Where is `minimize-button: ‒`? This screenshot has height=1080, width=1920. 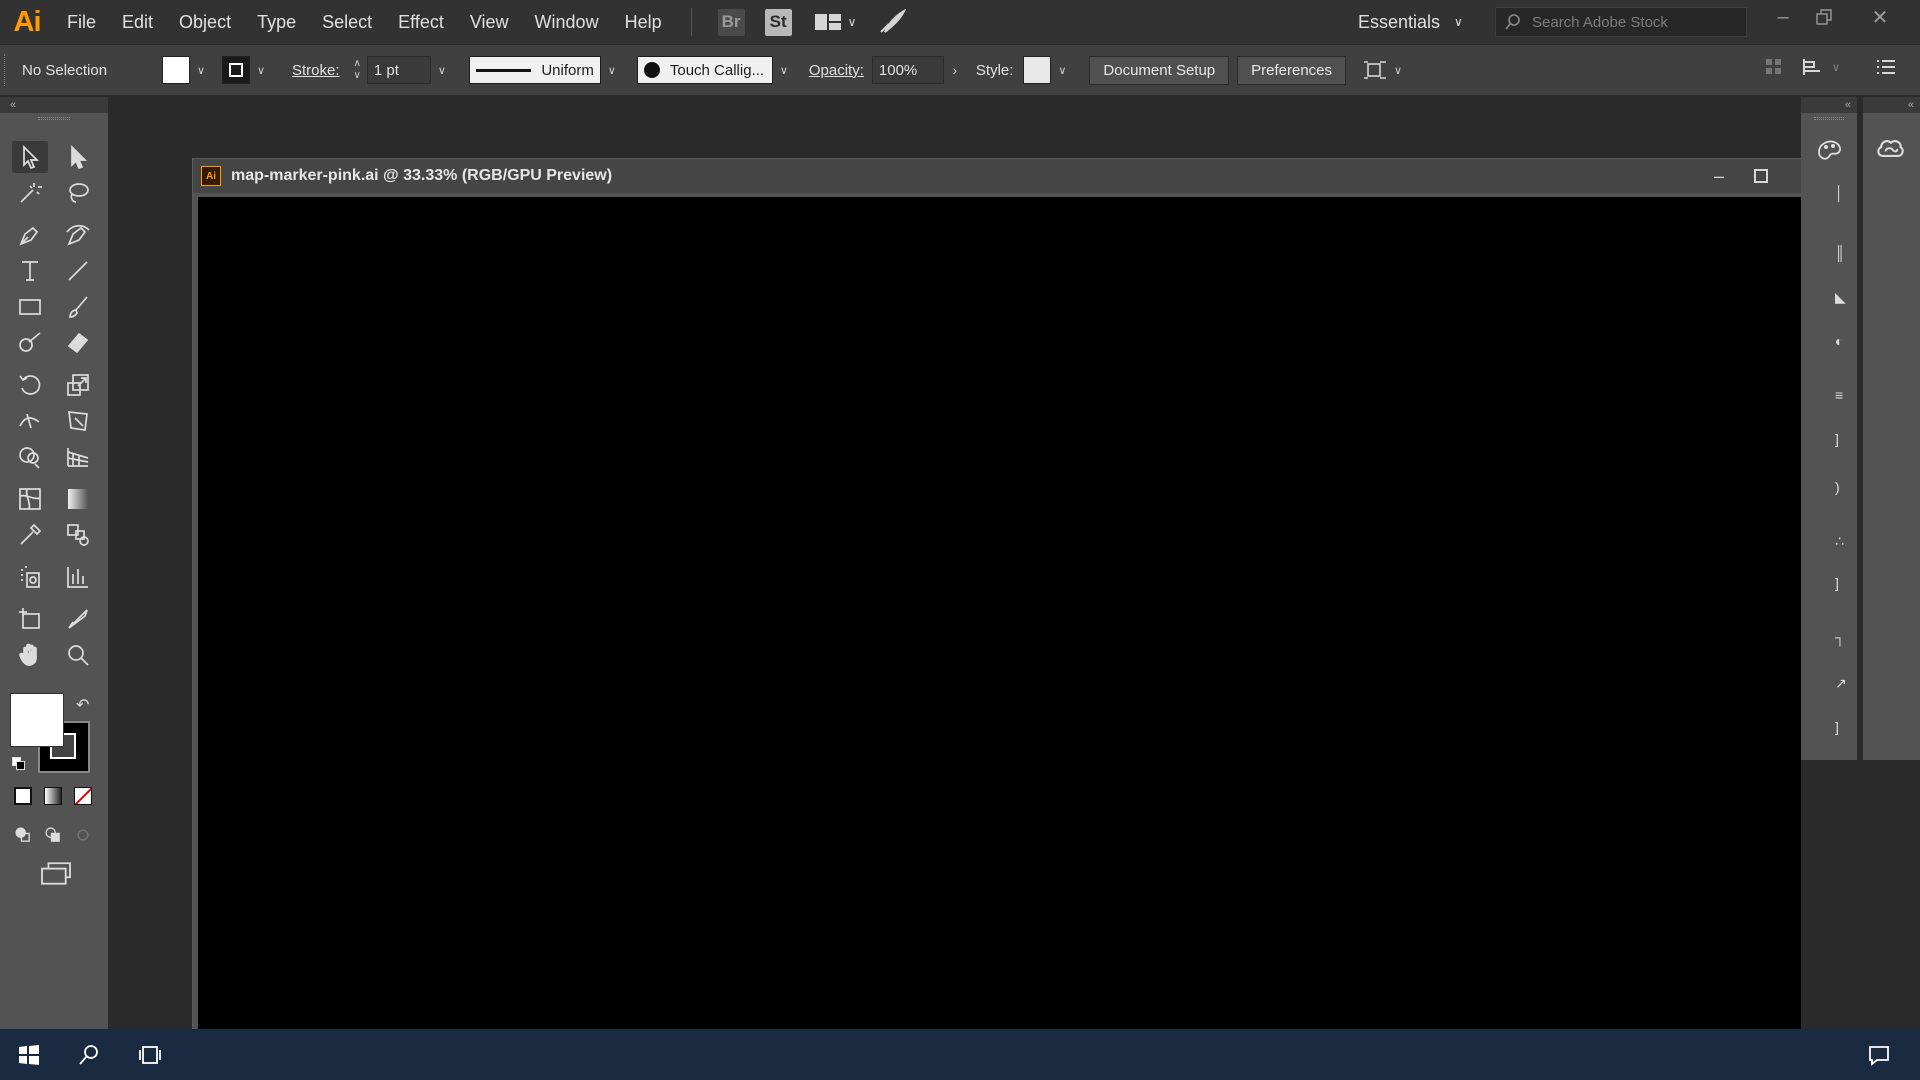 minimize-button: ‒ is located at coordinates (1783, 17).